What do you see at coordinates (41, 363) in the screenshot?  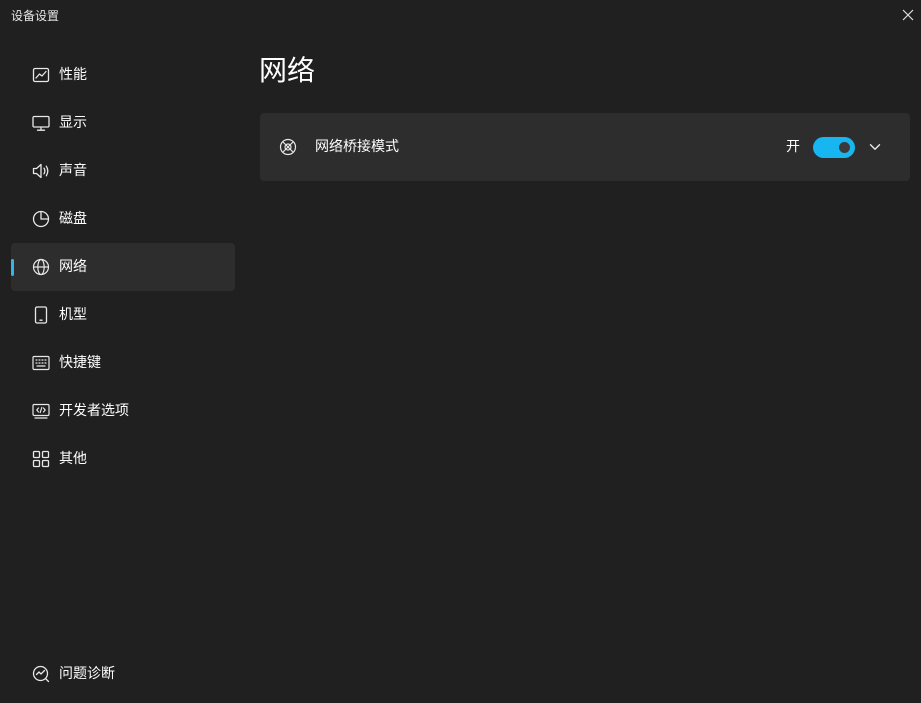 I see `keyboard-icon` at bounding box center [41, 363].